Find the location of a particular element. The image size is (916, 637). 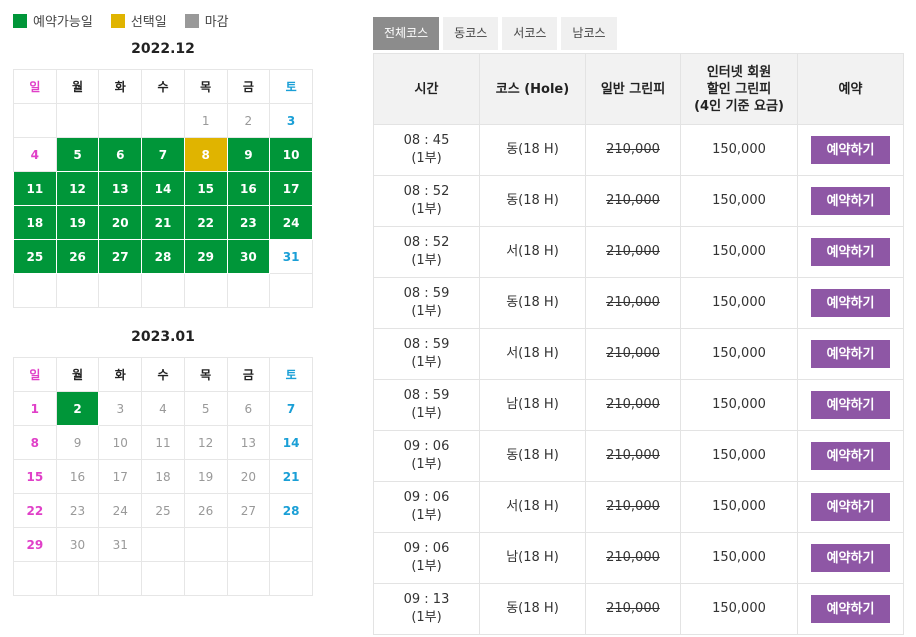

calendar-day: 16 is located at coordinates (248, 188).